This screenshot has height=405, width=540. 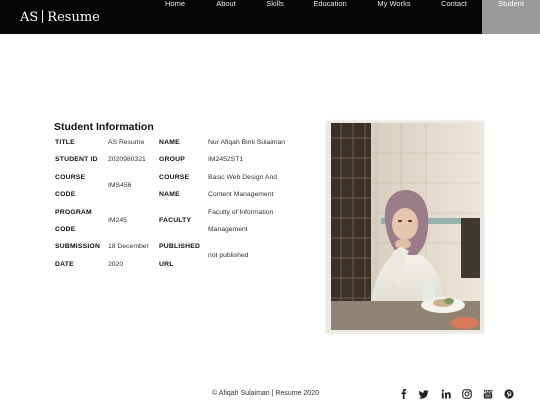 What do you see at coordinates (120, 185) in the screenshot?
I see `course-code-value: IMS456` at bounding box center [120, 185].